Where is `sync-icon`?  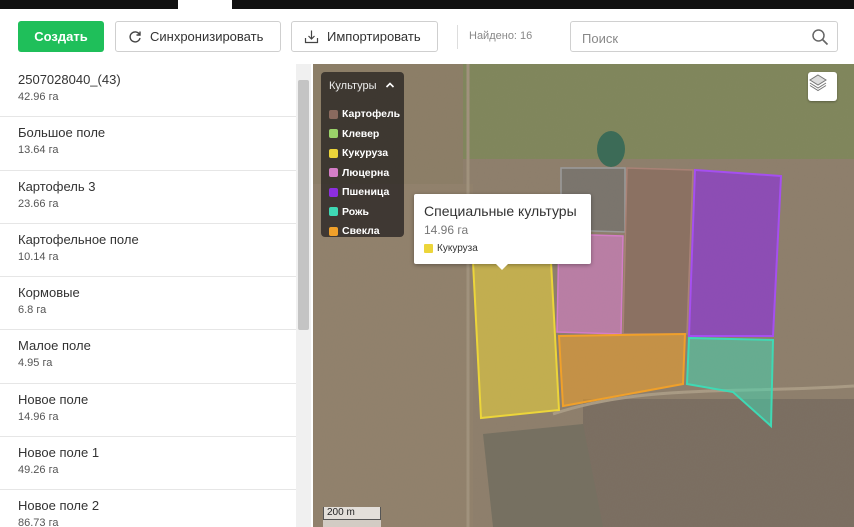
sync-icon is located at coordinates (135, 36).